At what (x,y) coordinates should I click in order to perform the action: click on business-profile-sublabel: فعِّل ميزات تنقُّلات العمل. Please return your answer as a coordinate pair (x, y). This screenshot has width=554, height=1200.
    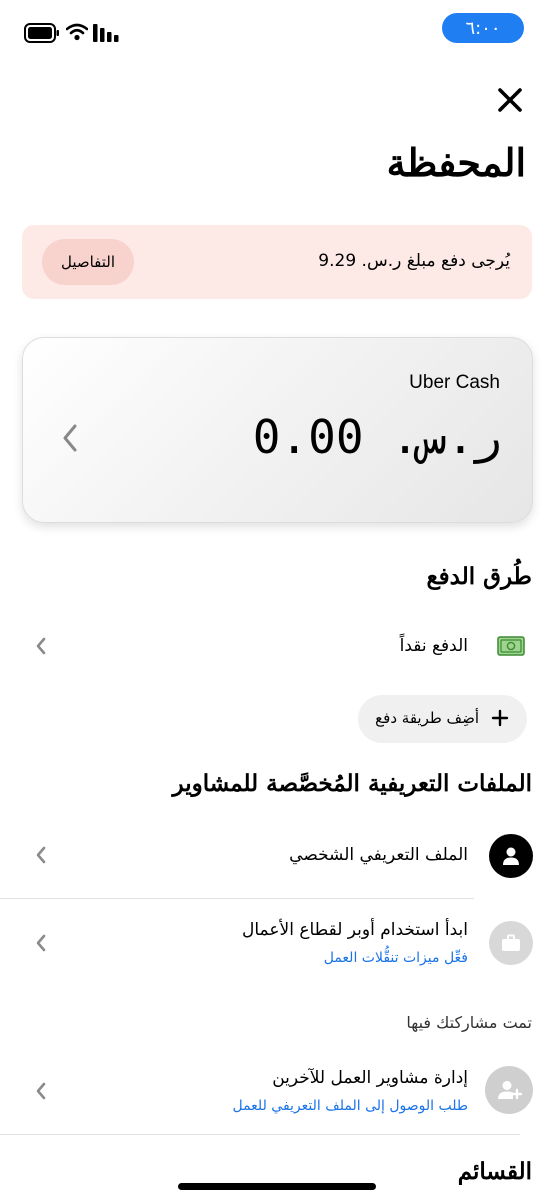
    Looking at the image, I should click on (396, 958).